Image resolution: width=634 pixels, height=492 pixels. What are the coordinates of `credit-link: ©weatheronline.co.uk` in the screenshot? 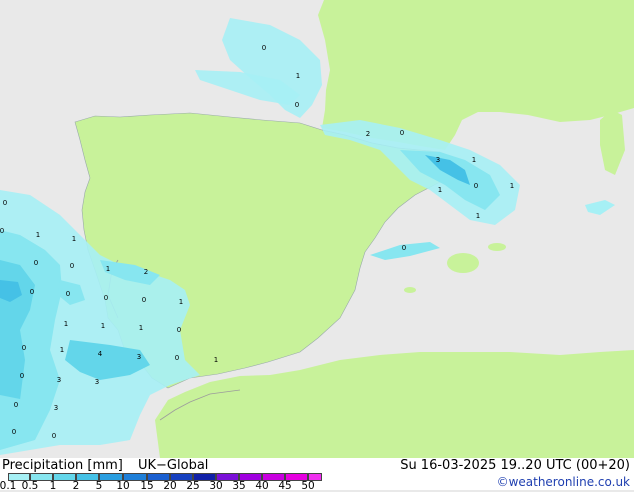 It's located at (563, 482).